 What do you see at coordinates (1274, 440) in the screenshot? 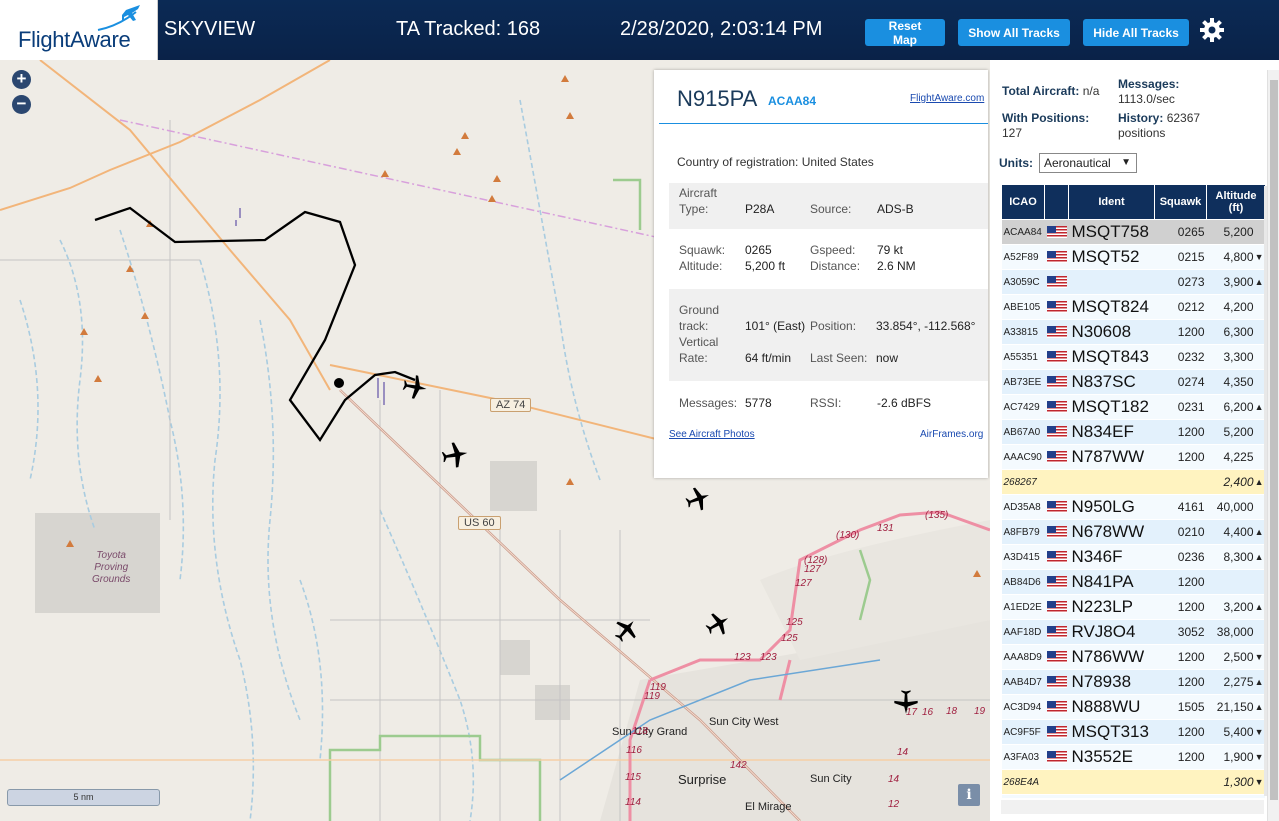
I see `scrollbar-thumb` at bounding box center [1274, 440].